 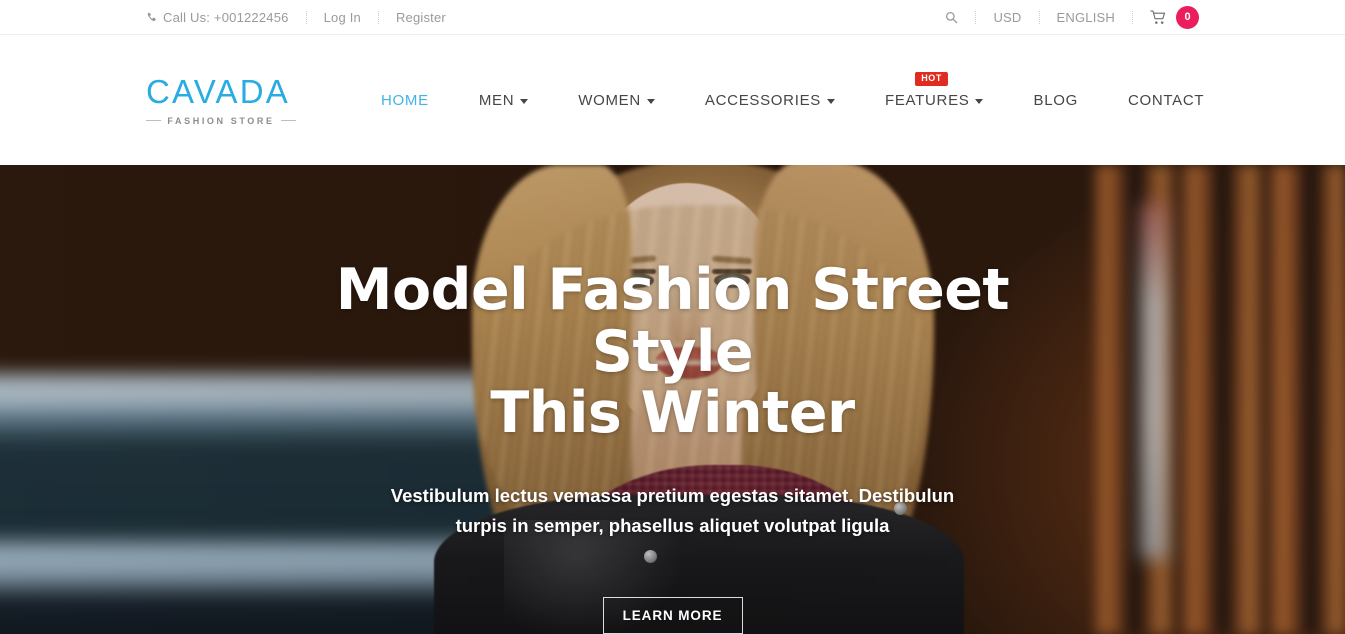 I want to click on cart-button: 0, so click(x=1166, y=17).